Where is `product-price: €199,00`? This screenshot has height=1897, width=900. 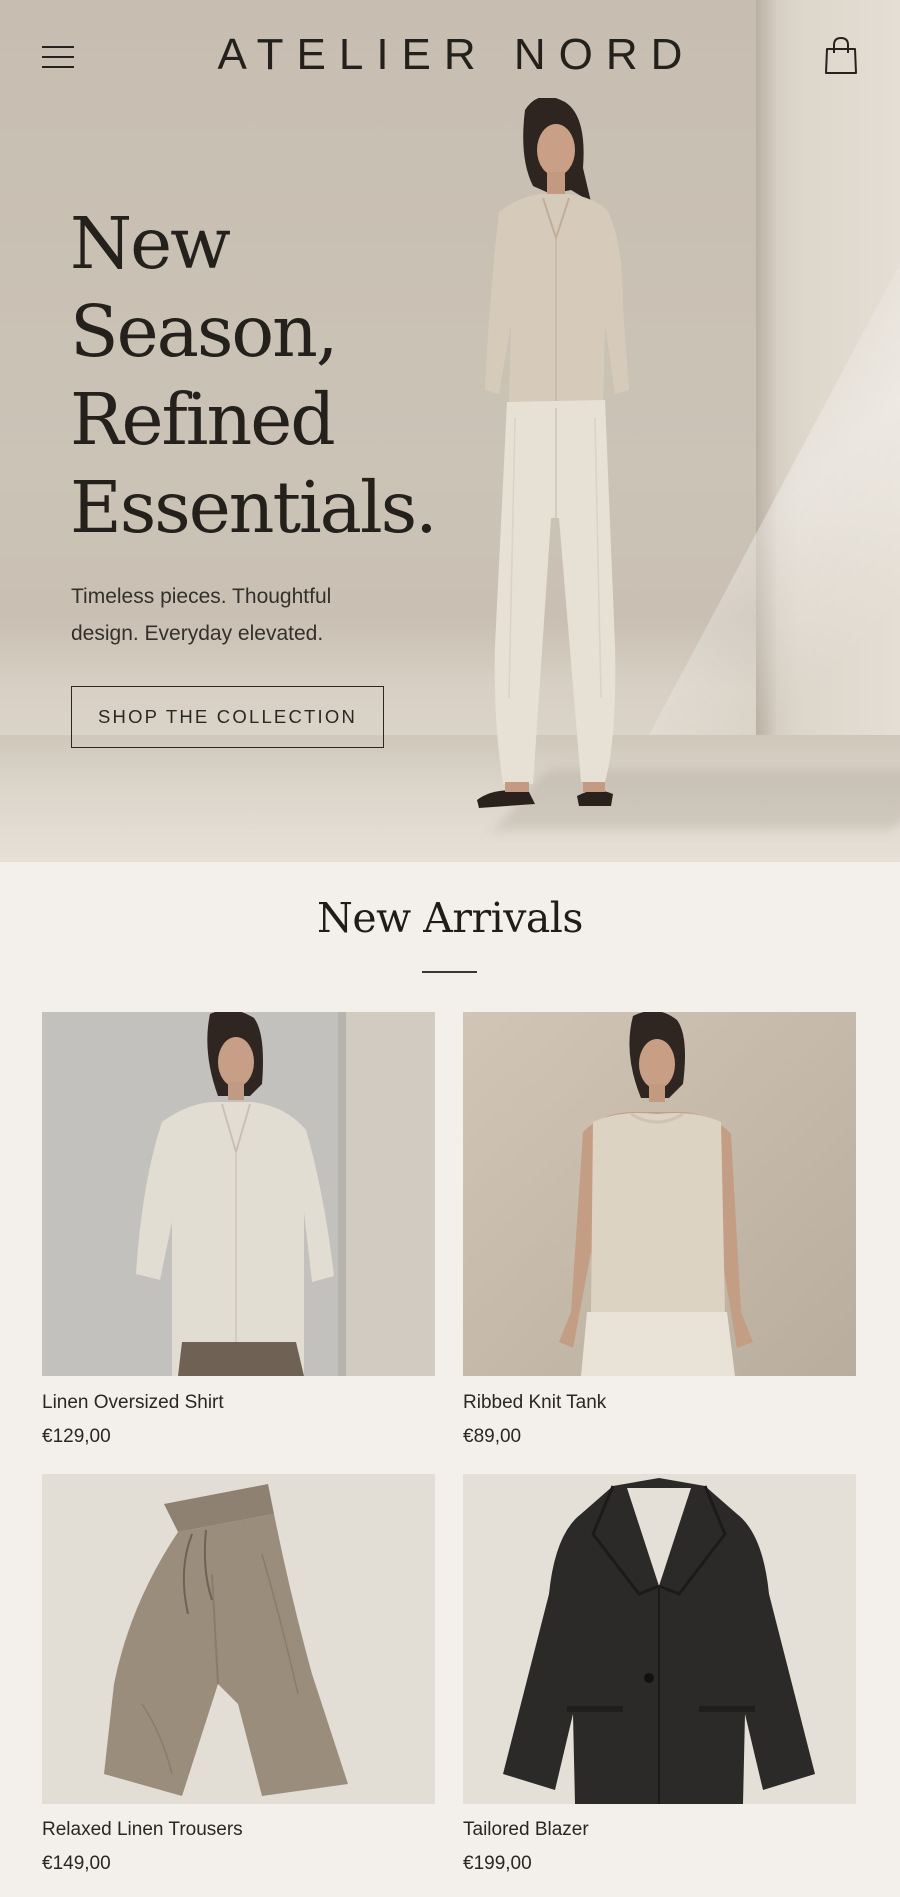
product-price: €199,00 is located at coordinates (497, 1863).